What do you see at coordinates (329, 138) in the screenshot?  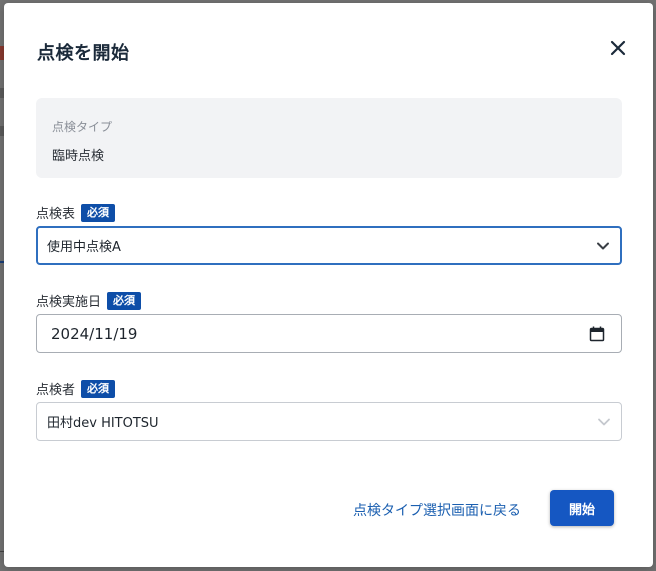 I see `inspection-type-box: 点検タイプ 臨時点検` at bounding box center [329, 138].